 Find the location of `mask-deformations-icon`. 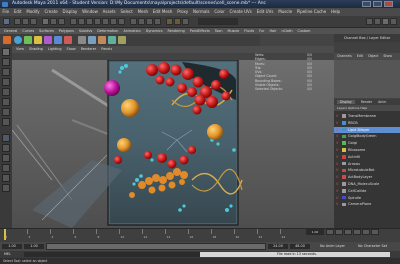

mask-deformations-icon is located at coordinates (105, 21).